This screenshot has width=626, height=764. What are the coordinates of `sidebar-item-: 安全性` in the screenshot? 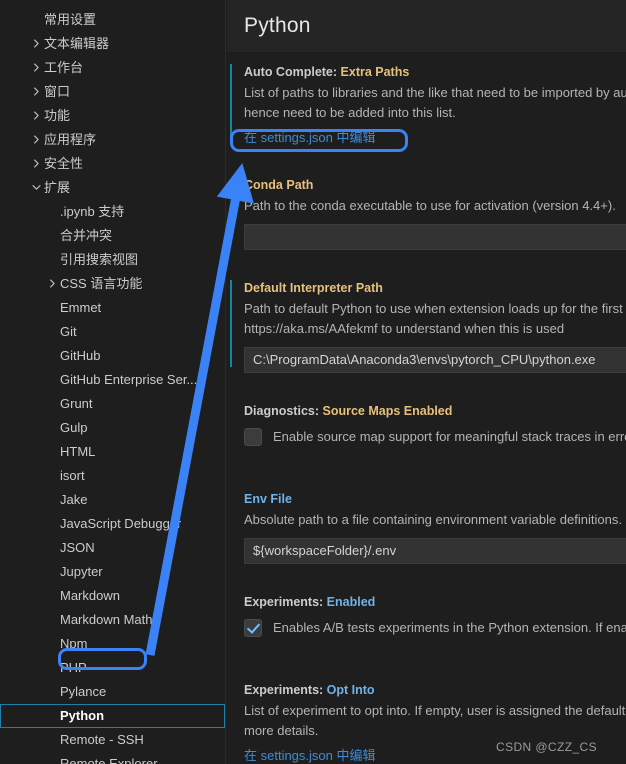 It's located at (112, 164).